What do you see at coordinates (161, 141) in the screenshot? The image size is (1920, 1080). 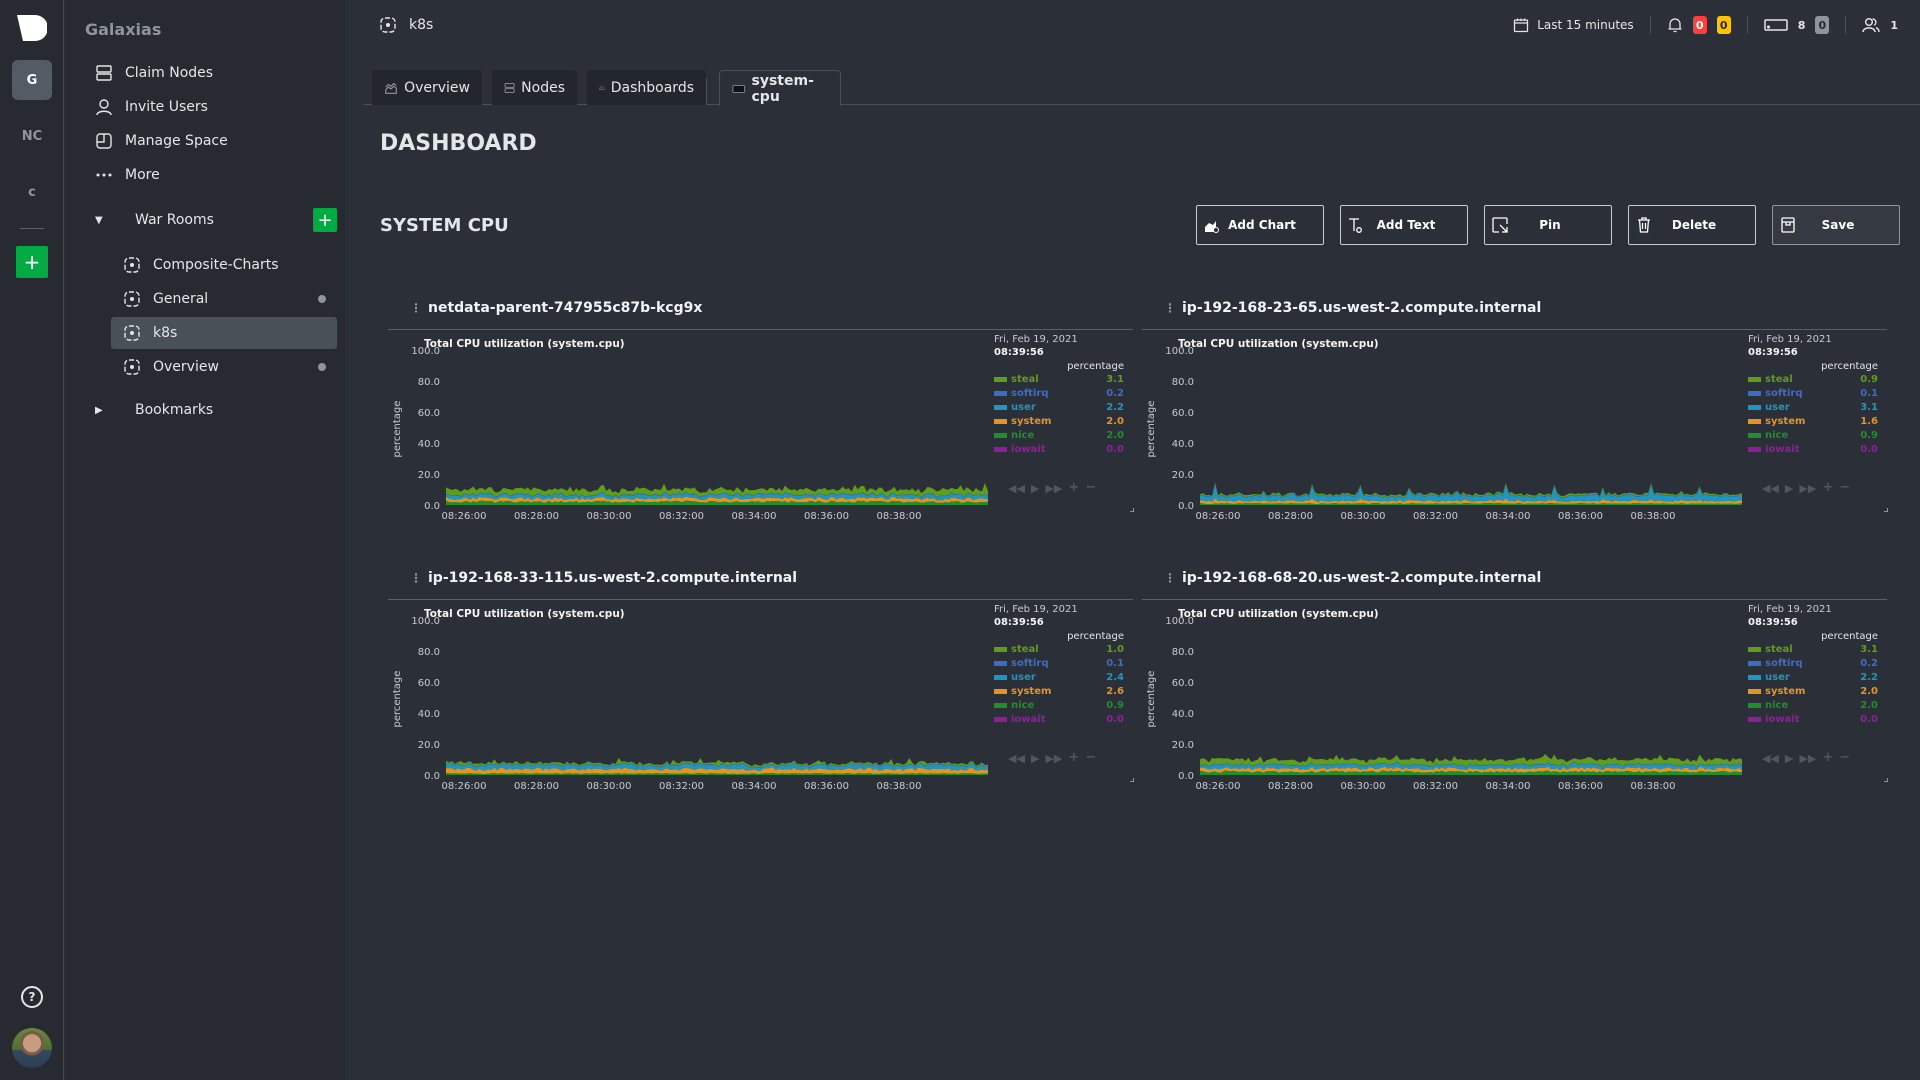 I see `manage-space-link: Manage Space` at bounding box center [161, 141].